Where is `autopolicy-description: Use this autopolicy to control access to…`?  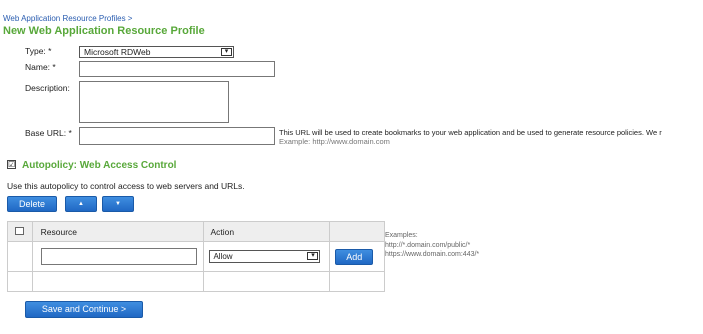
autopolicy-description: Use this autopolicy to control access to… is located at coordinates (126, 186).